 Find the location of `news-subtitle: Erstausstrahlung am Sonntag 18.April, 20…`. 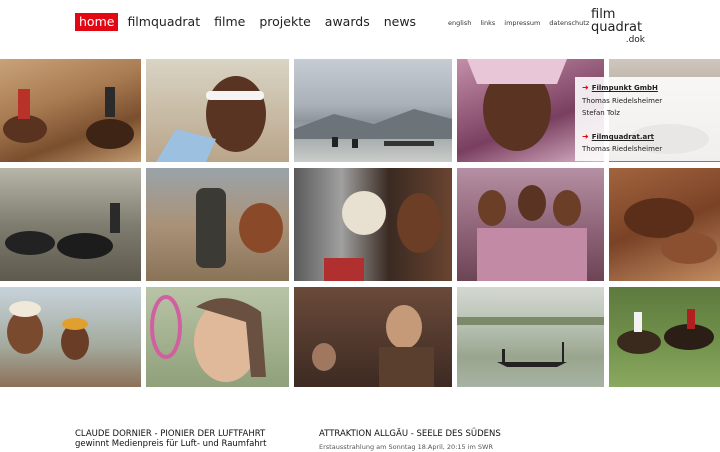

news-subtitle: Erstausstrahlung am Sonntag 18.April, 20… is located at coordinates (406, 447).